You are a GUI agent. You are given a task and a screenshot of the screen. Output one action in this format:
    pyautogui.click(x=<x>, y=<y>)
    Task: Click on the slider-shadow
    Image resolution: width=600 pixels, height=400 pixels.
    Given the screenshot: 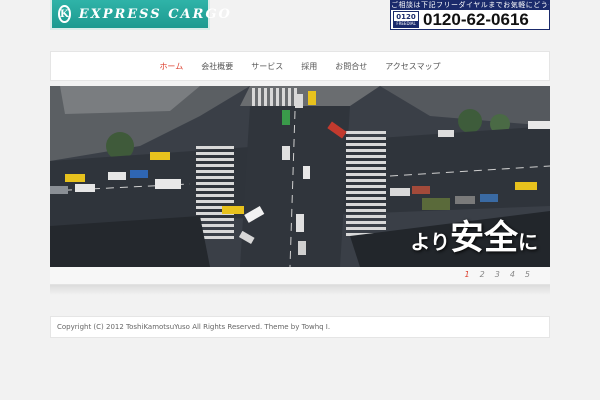 What is the action you would take?
    pyautogui.click(x=300, y=290)
    